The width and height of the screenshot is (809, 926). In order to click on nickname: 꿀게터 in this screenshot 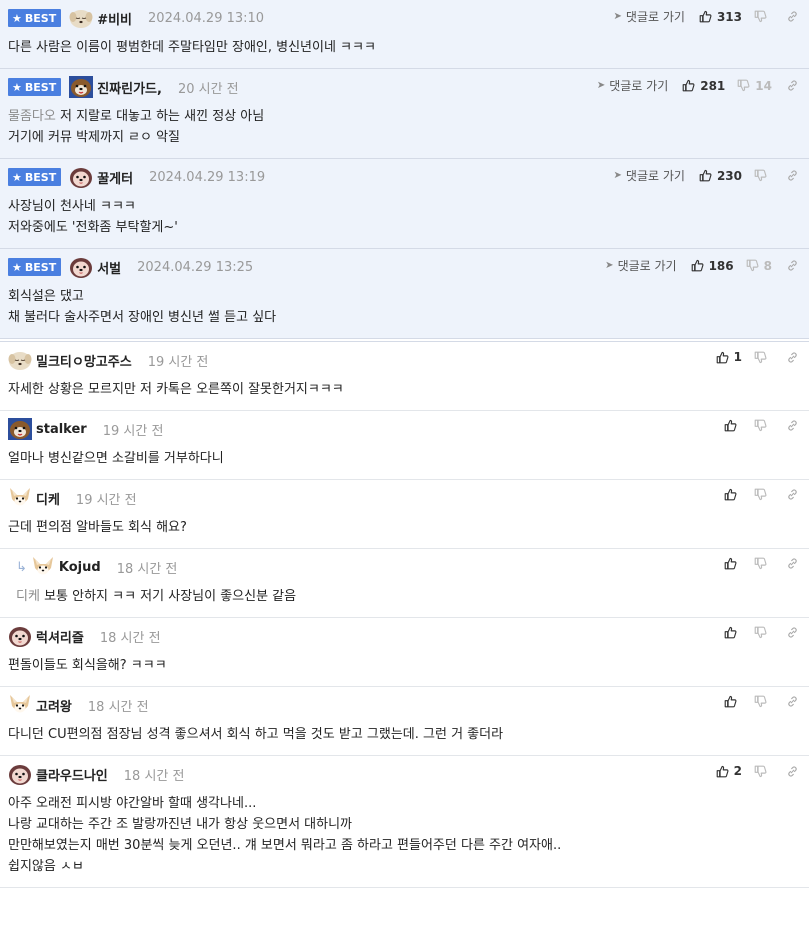, I will do `click(115, 177)`.